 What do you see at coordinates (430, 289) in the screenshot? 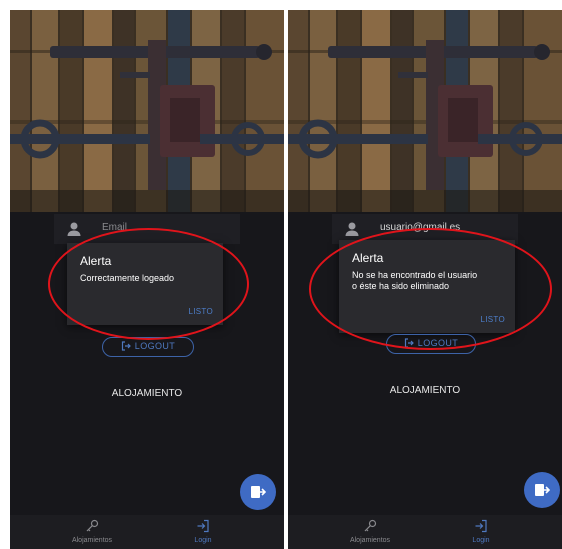
I see `annotation-ellipse-right` at bounding box center [430, 289].